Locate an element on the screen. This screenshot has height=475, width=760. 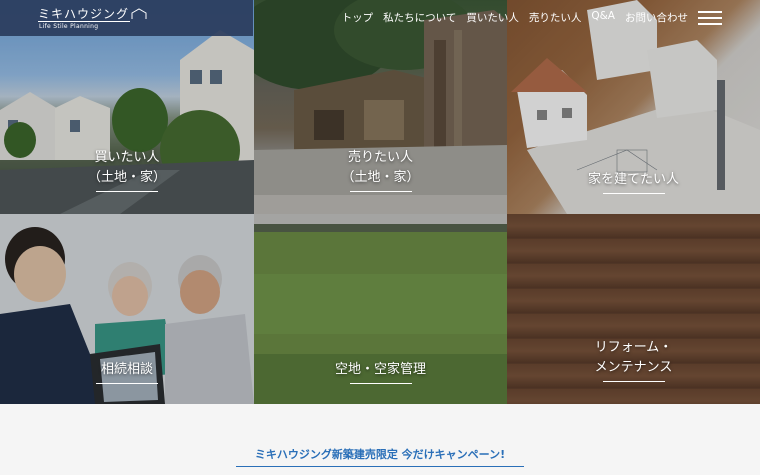
tile-build-label: 家を建てたい人 is located at coordinates (633, 182).